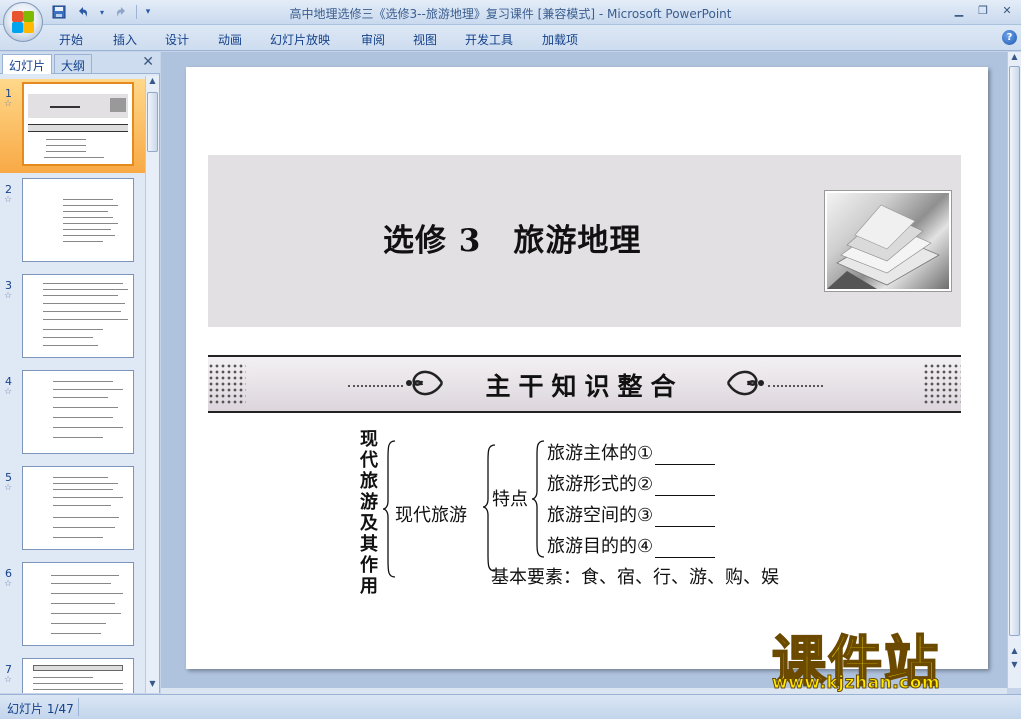 Image resolution: width=1021 pixels, height=719 pixels. I want to click on status-separator, so click(78, 707).